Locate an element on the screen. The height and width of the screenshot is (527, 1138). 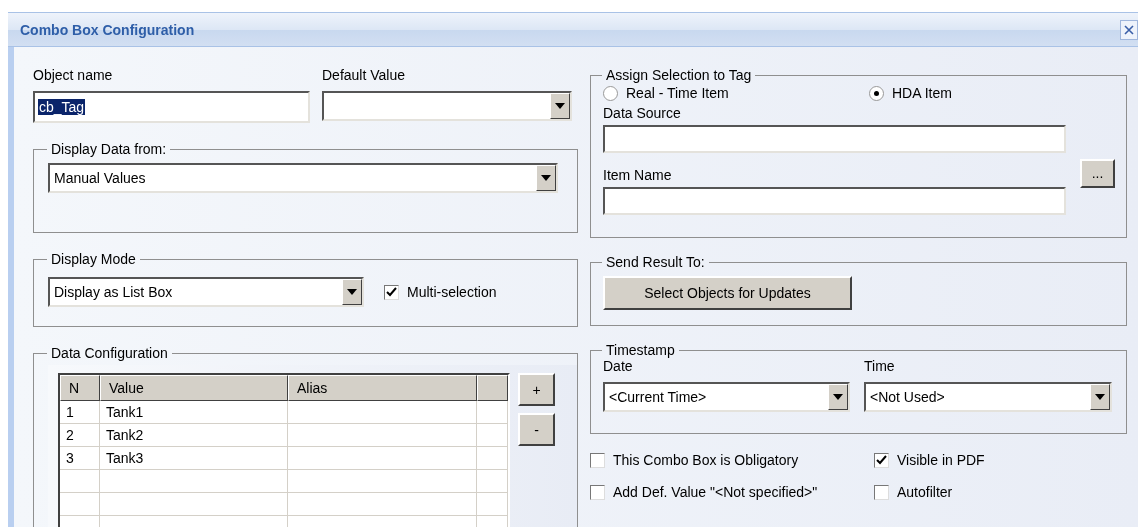
item-name-field is located at coordinates (834, 201).